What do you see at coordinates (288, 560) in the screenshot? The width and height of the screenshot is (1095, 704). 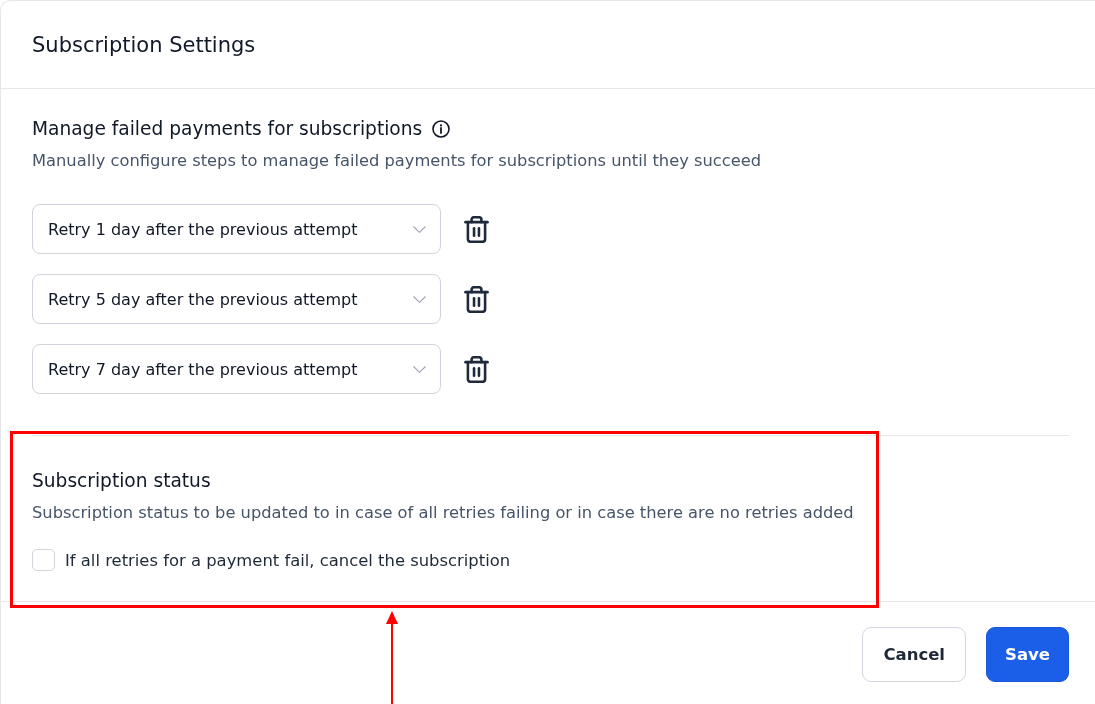 I see `checkbox-label: If all retries for a payment fail, cancel the subscription` at bounding box center [288, 560].